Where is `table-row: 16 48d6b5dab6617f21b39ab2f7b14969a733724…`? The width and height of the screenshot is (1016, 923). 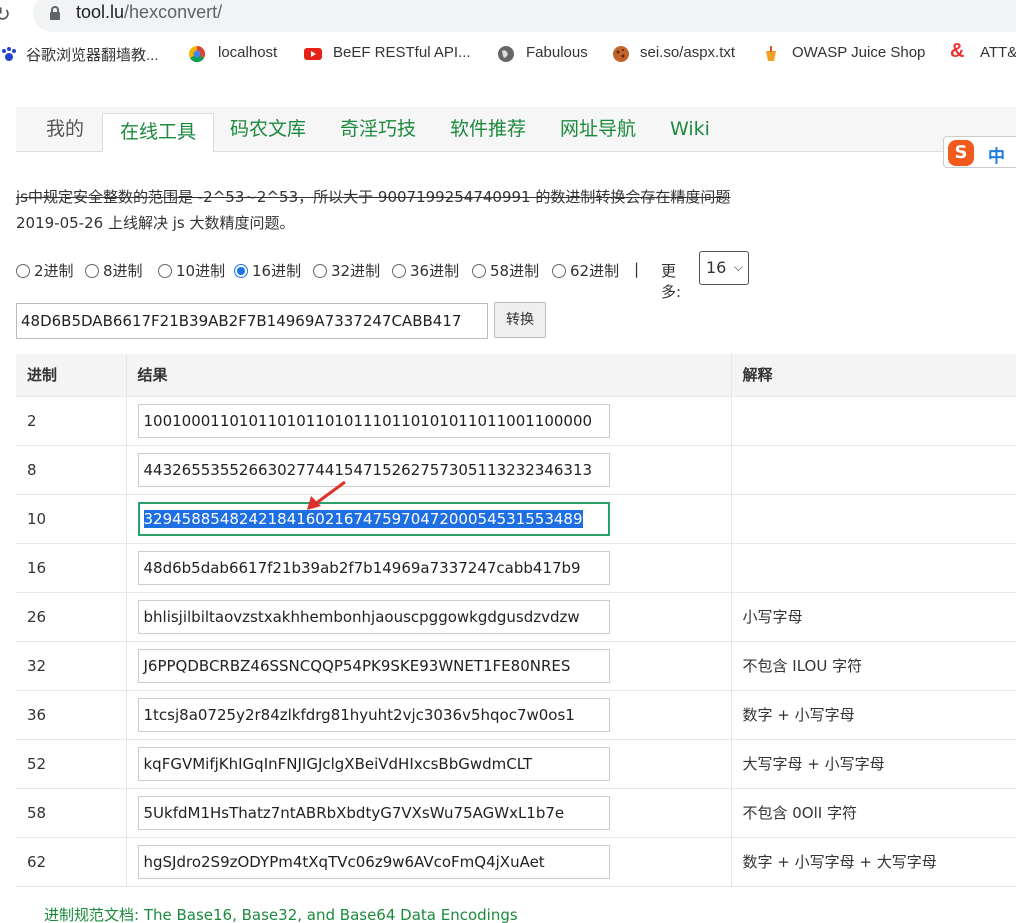
table-row: 16 48d6b5dab6617f21b39ab2f7b14969a733724… is located at coordinates (516, 568).